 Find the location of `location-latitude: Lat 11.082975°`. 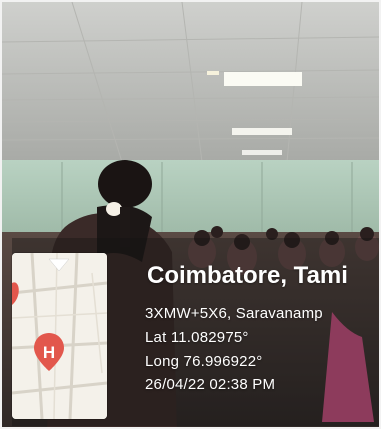

location-latitude: Lat 11.082975° is located at coordinates (197, 337).